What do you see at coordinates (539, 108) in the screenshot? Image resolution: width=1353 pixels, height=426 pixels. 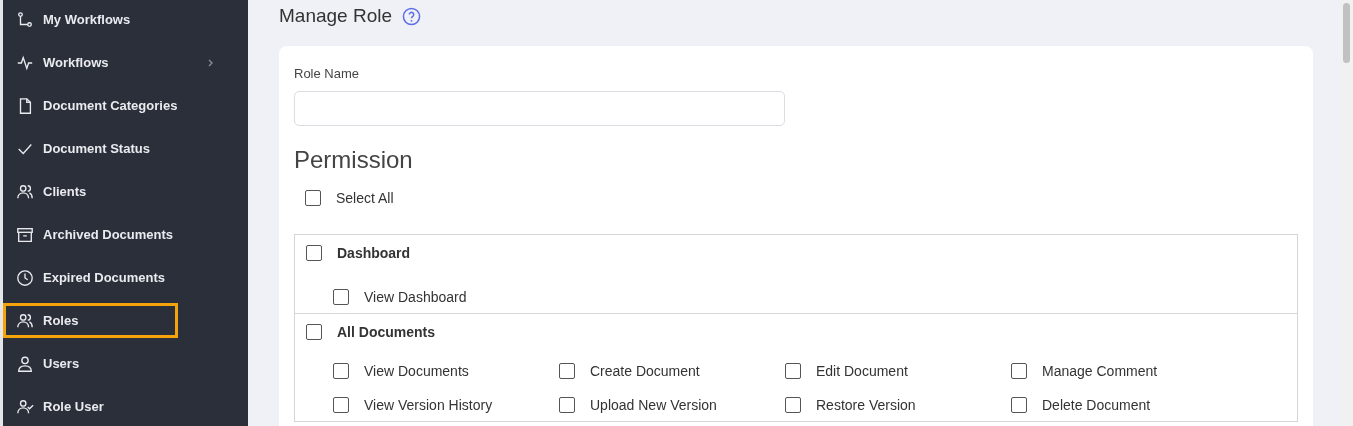 I see `role-name-field` at bounding box center [539, 108].